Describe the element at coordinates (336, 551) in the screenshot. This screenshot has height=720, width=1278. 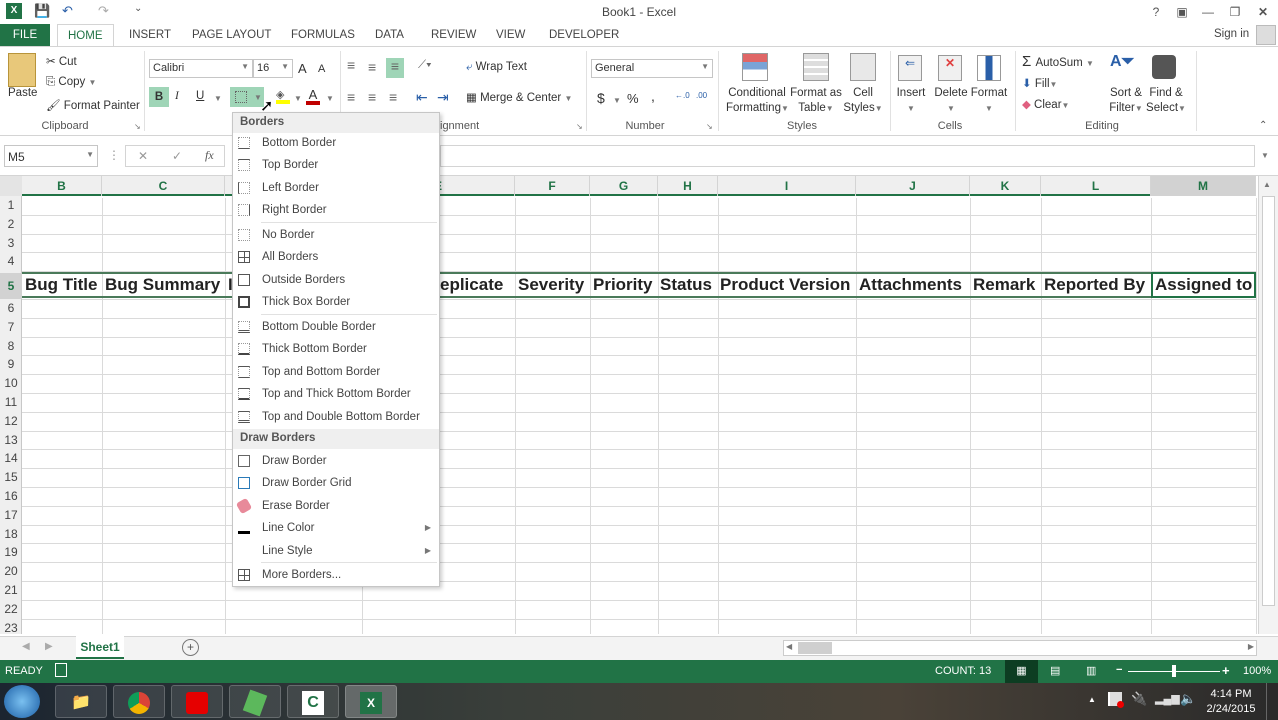
I see `menu-item-line-style: Line Style ▶` at that location.